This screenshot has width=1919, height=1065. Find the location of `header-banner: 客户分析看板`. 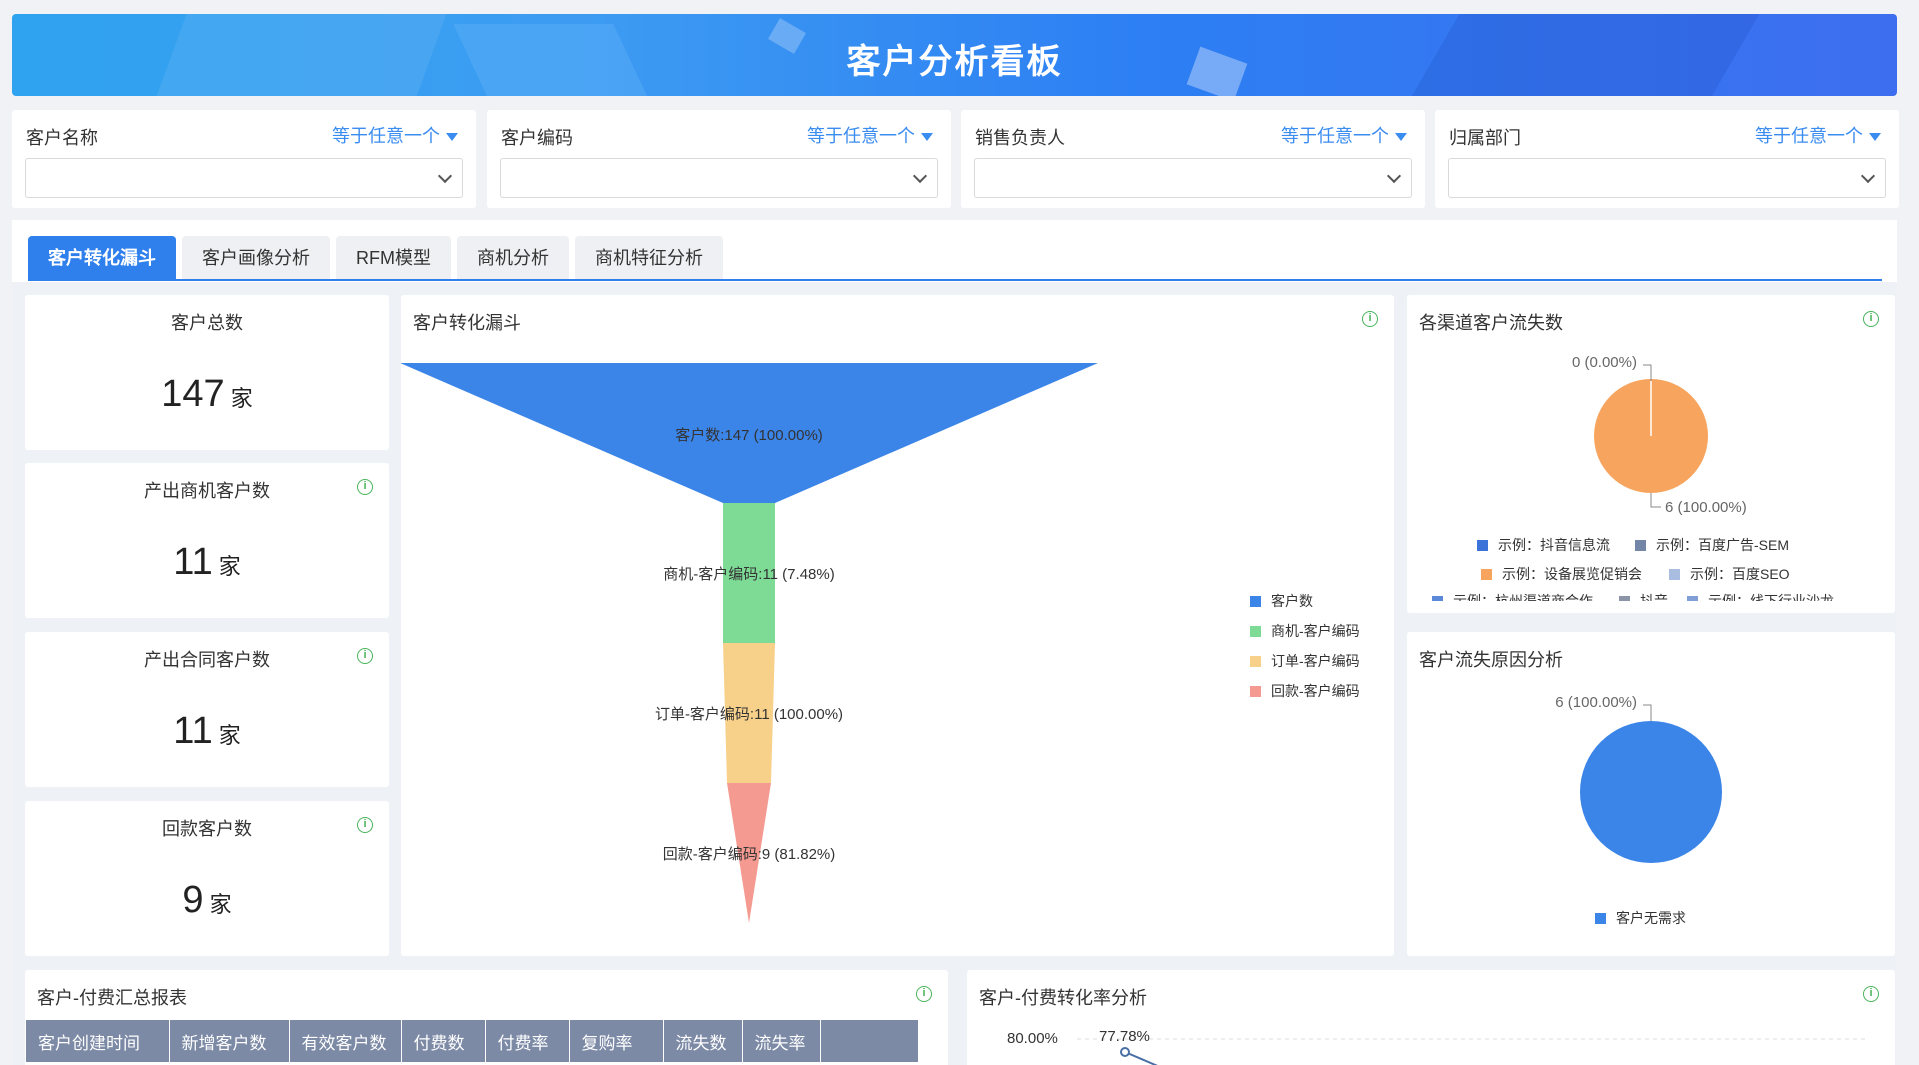

header-banner: 客户分析看板 is located at coordinates (954, 55).